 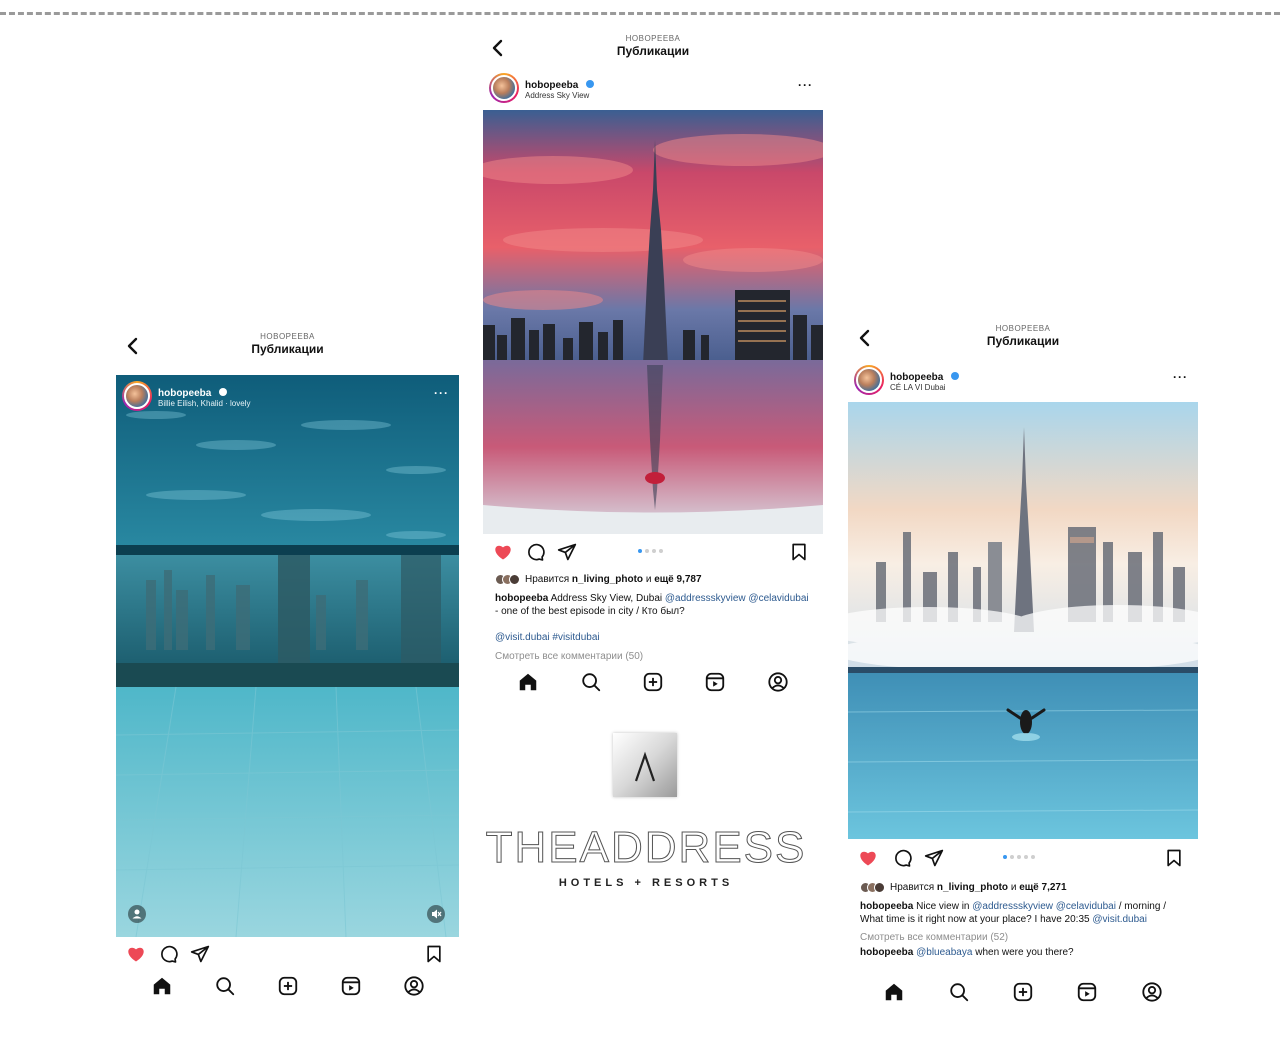 What do you see at coordinates (653, 88) in the screenshot?
I see `post-header: hobopeeba Address Sky View ···` at bounding box center [653, 88].